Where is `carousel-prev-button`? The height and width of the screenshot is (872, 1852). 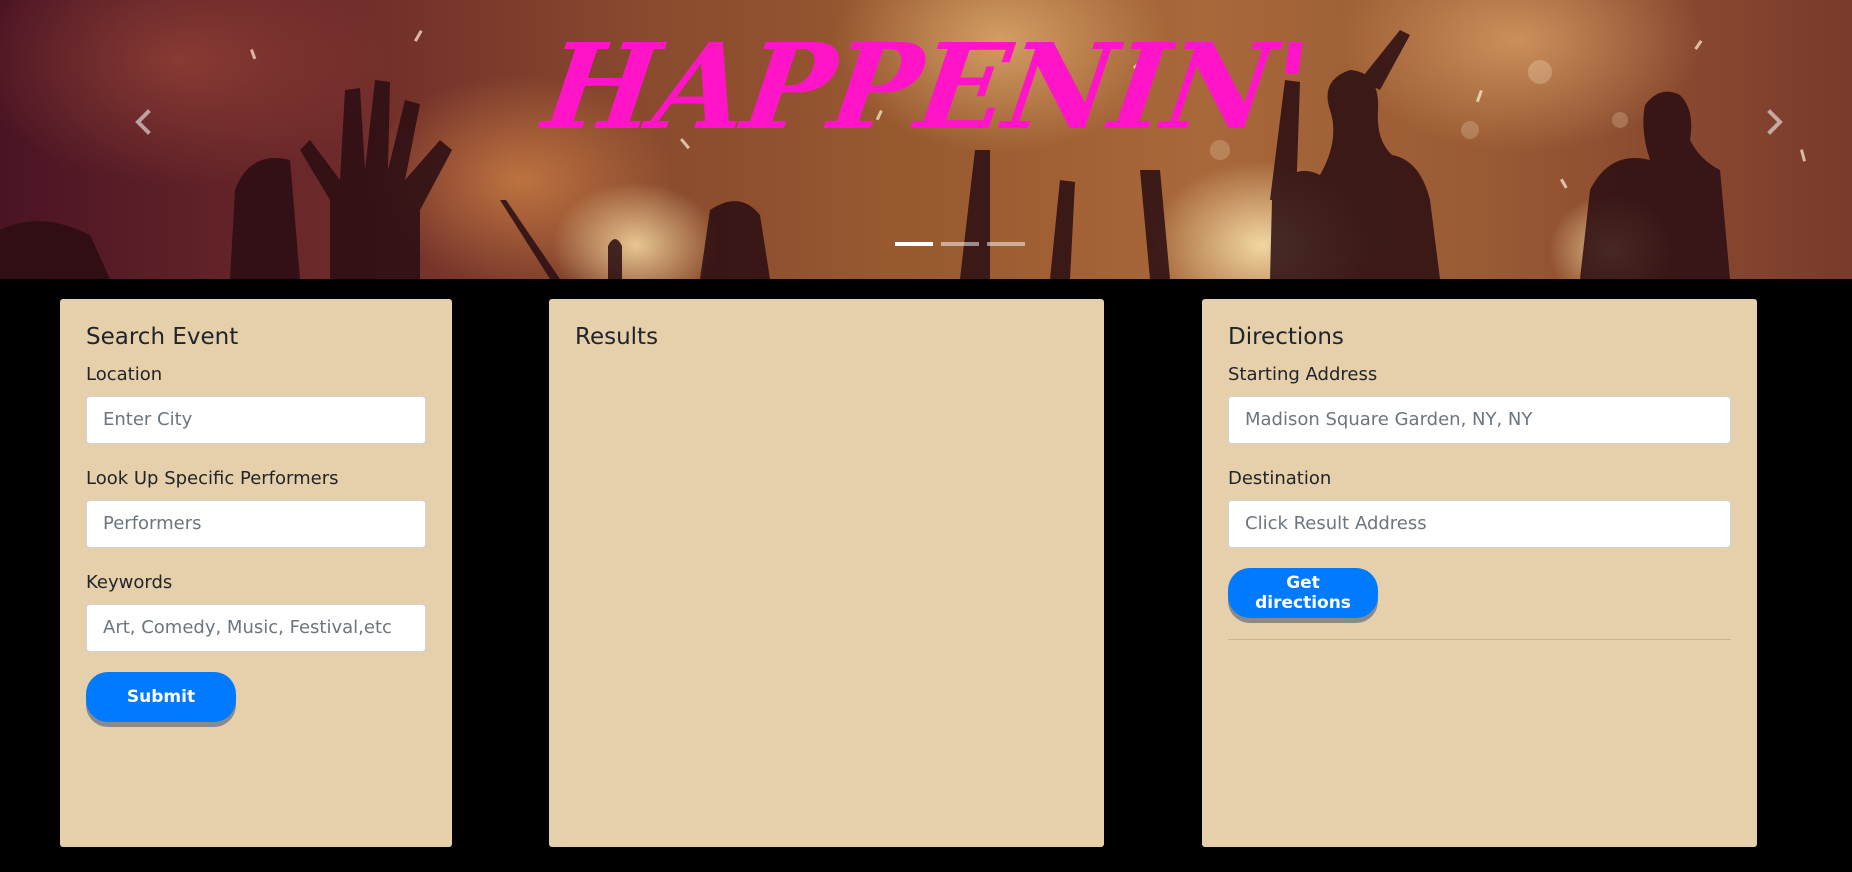
carousel-prev-button is located at coordinates (146, 124).